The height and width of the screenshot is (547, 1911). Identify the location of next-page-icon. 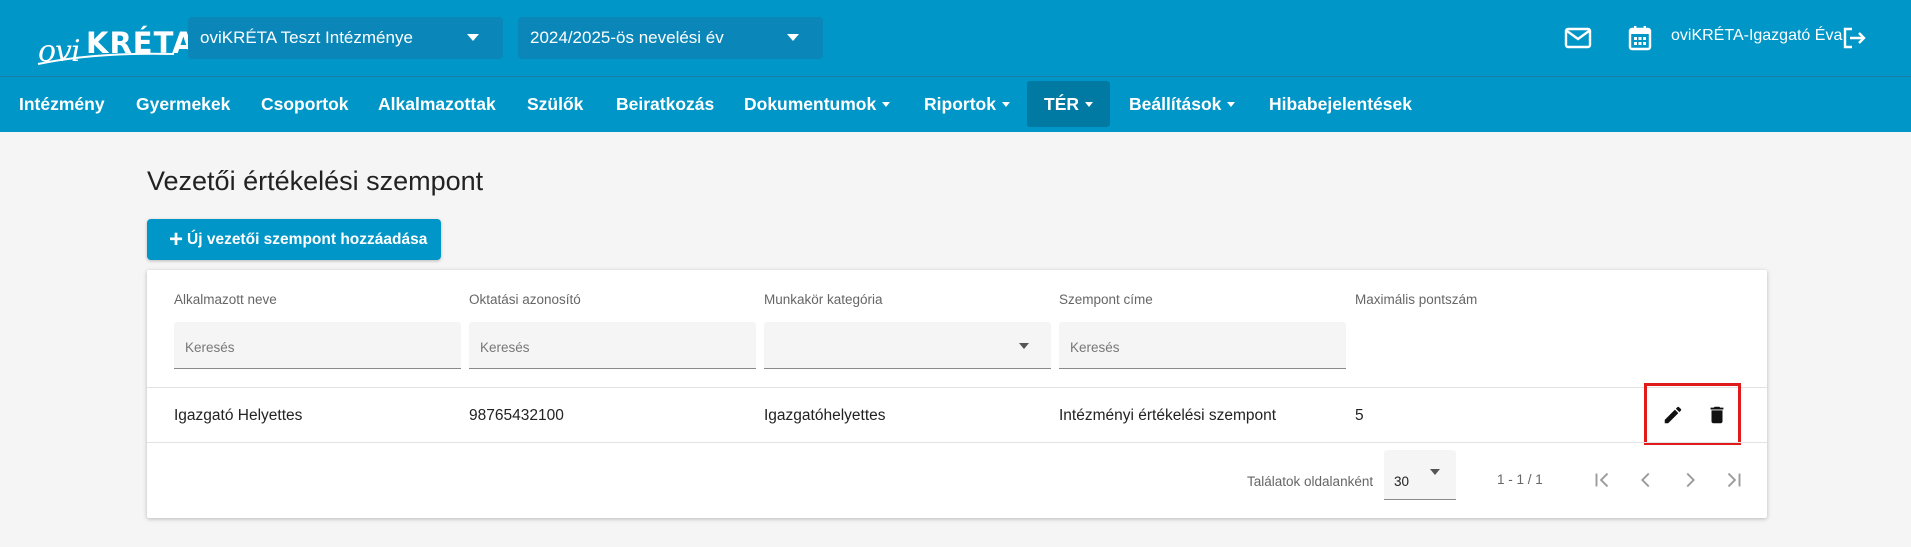
(1690, 480).